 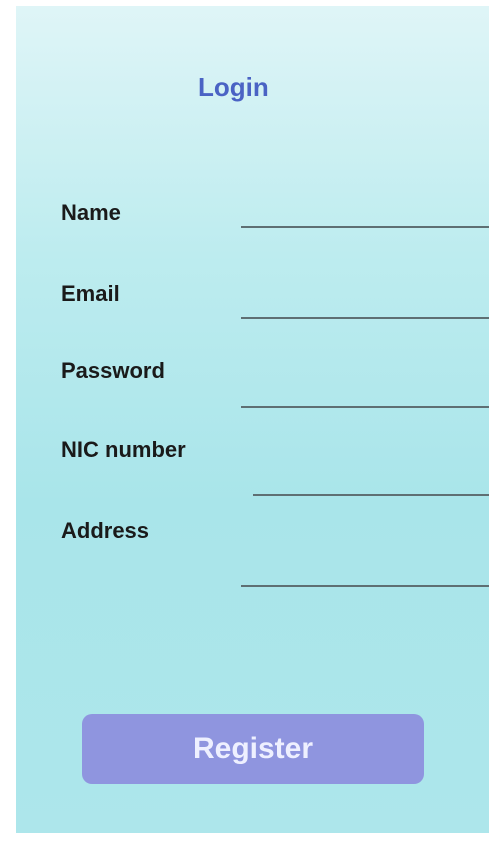 I want to click on nic-number-field, so click(x=371, y=495).